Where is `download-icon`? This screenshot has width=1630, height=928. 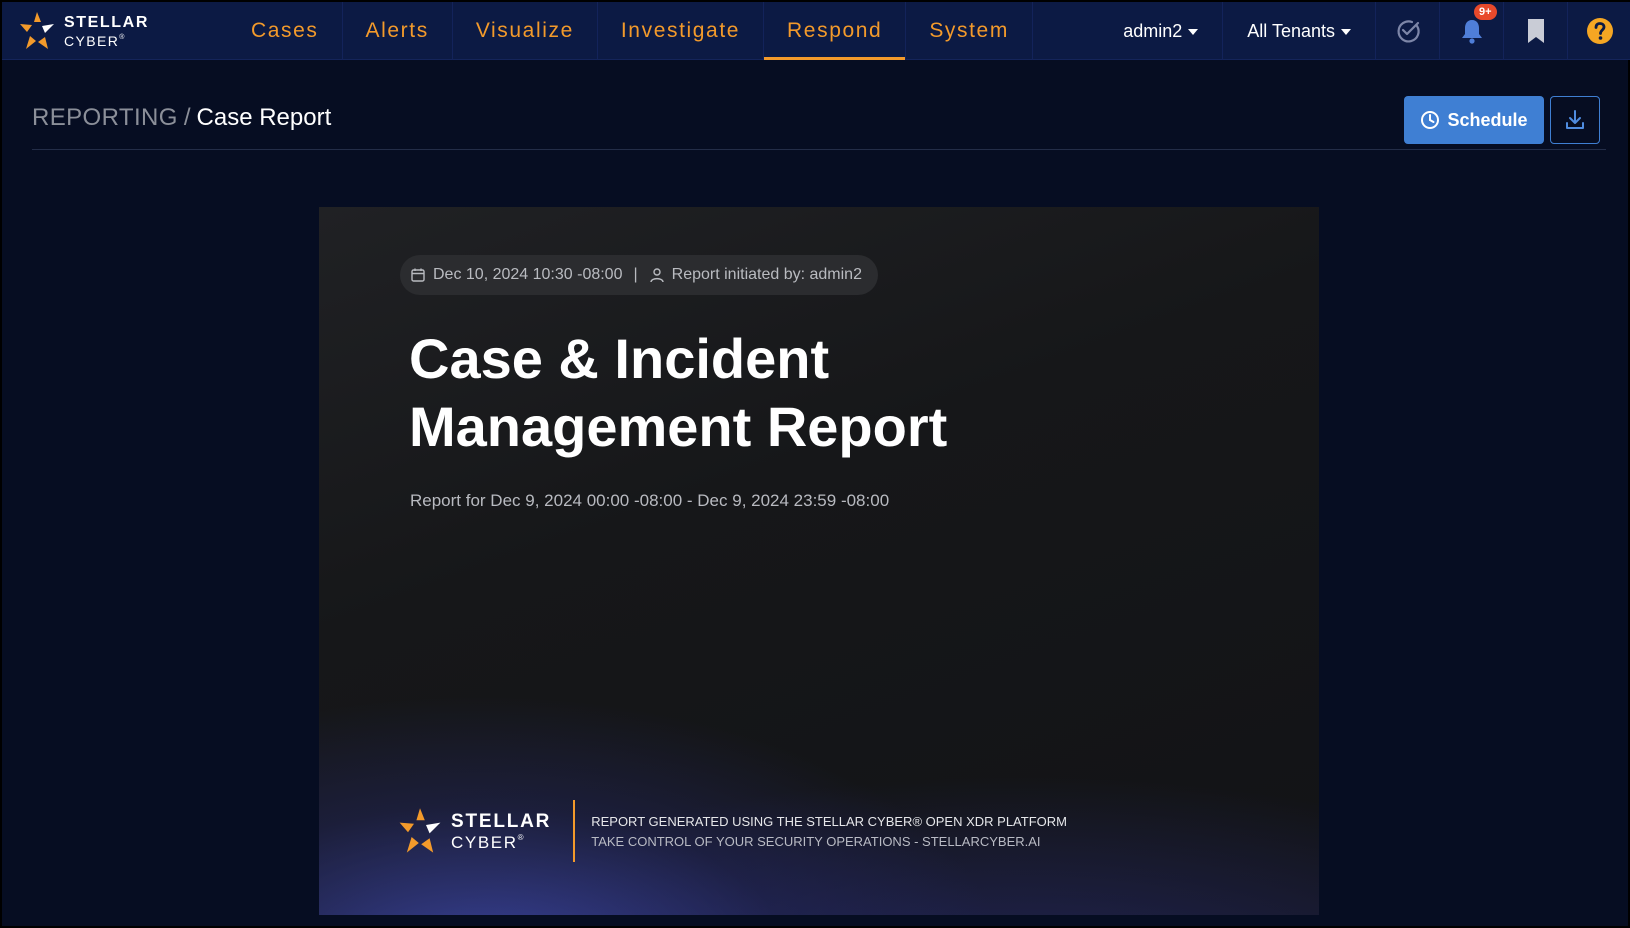 download-icon is located at coordinates (1575, 119).